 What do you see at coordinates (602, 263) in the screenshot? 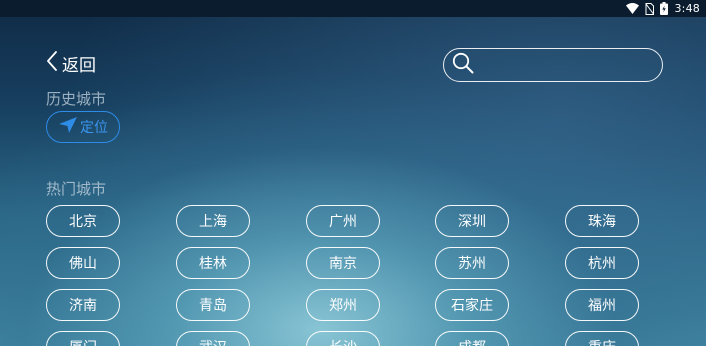
I see `city-button: 杭州` at bounding box center [602, 263].